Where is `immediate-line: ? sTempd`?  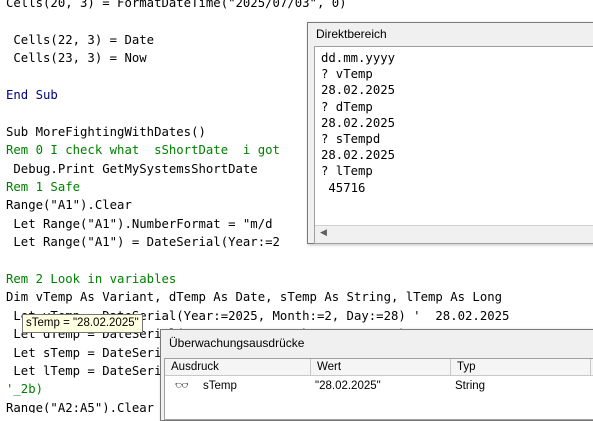 immediate-line: ? sTempd is located at coordinates (350, 139).